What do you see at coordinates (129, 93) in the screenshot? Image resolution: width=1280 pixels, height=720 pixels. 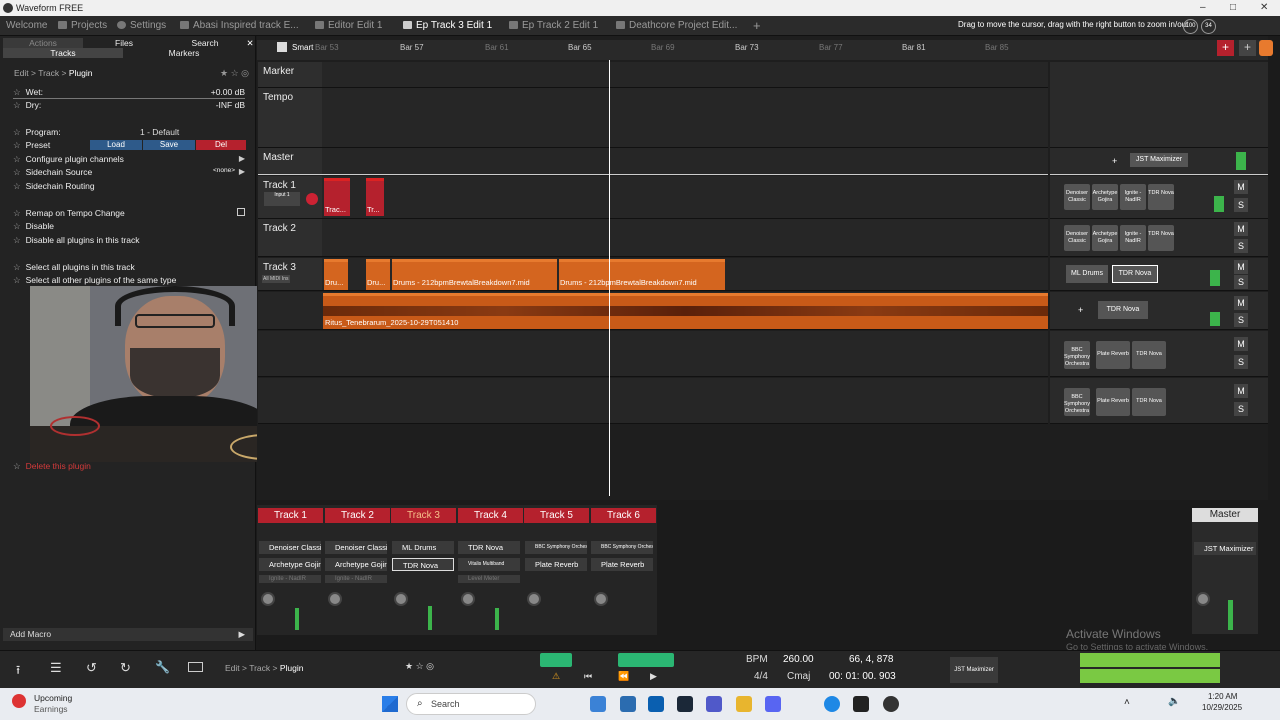 I see `wet-control: ☆ Wet: +0.00 dB` at bounding box center [129, 93].